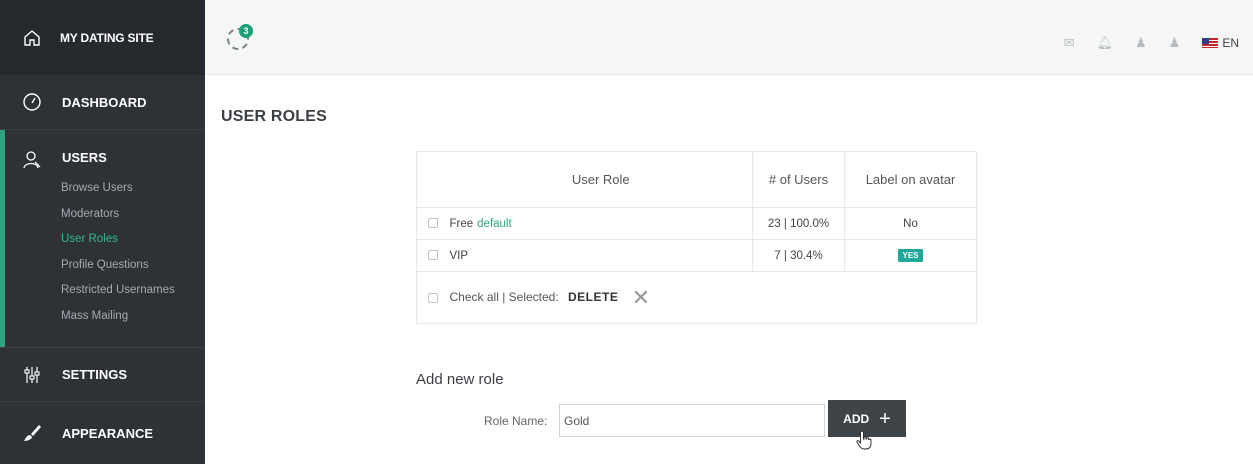 The width and height of the screenshot is (1253, 464). What do you see at coordinates (1230, 43) in the screenshot?
I see `language-selector: EN` at bounding box center [1230, 43].